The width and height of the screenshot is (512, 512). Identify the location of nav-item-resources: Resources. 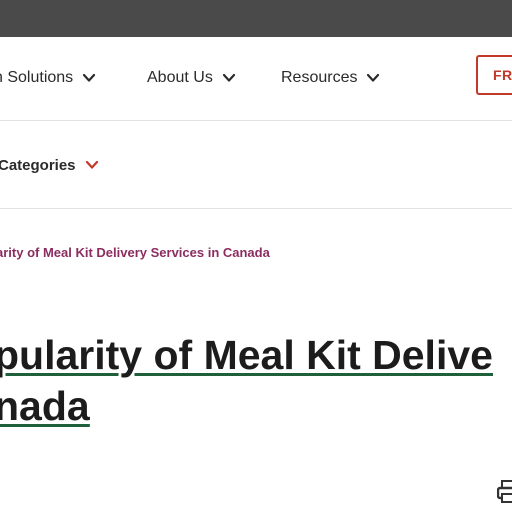
(330, 78).